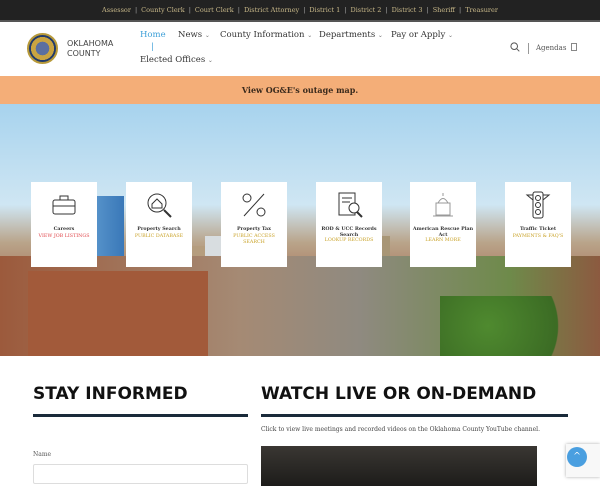  I want to click on card-title: American Rescue Plan Act, so click(443, 232).